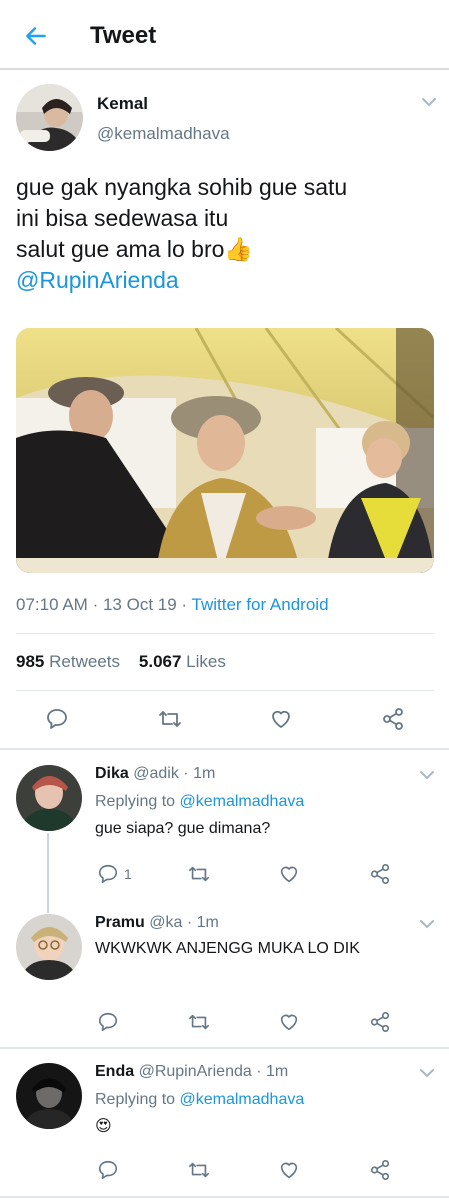 This screenshot has height=1200, width=449. What do you see at coordinates (206, 661) in the screenshot?
I see `likes-label: Likes` at bounding box center [206, 661].